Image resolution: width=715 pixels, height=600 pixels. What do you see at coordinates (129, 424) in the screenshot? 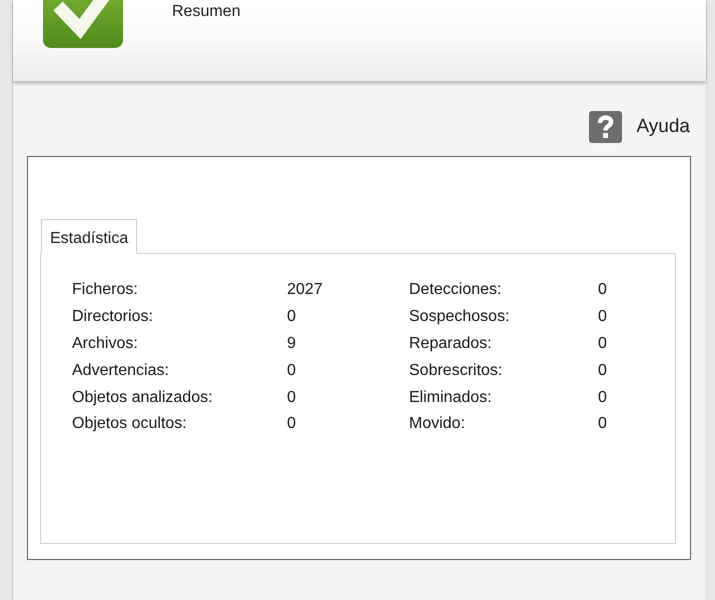
I see `stat-label: Objetos ocultos:` at bounding box center [129, 424].